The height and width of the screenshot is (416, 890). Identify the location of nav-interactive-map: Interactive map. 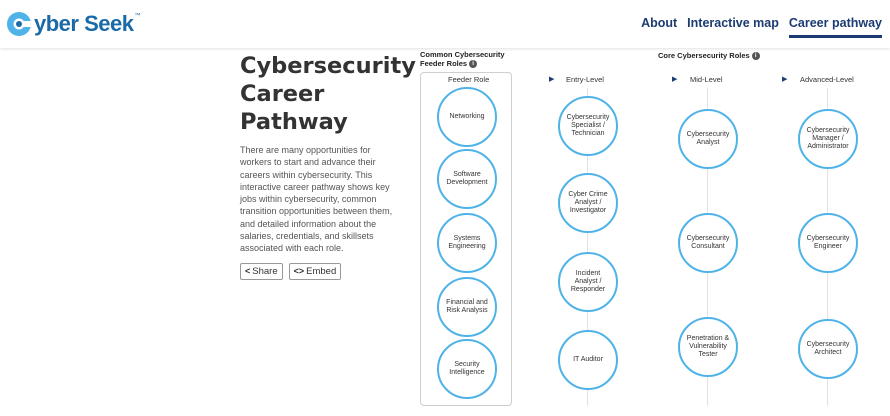
(733, 27).